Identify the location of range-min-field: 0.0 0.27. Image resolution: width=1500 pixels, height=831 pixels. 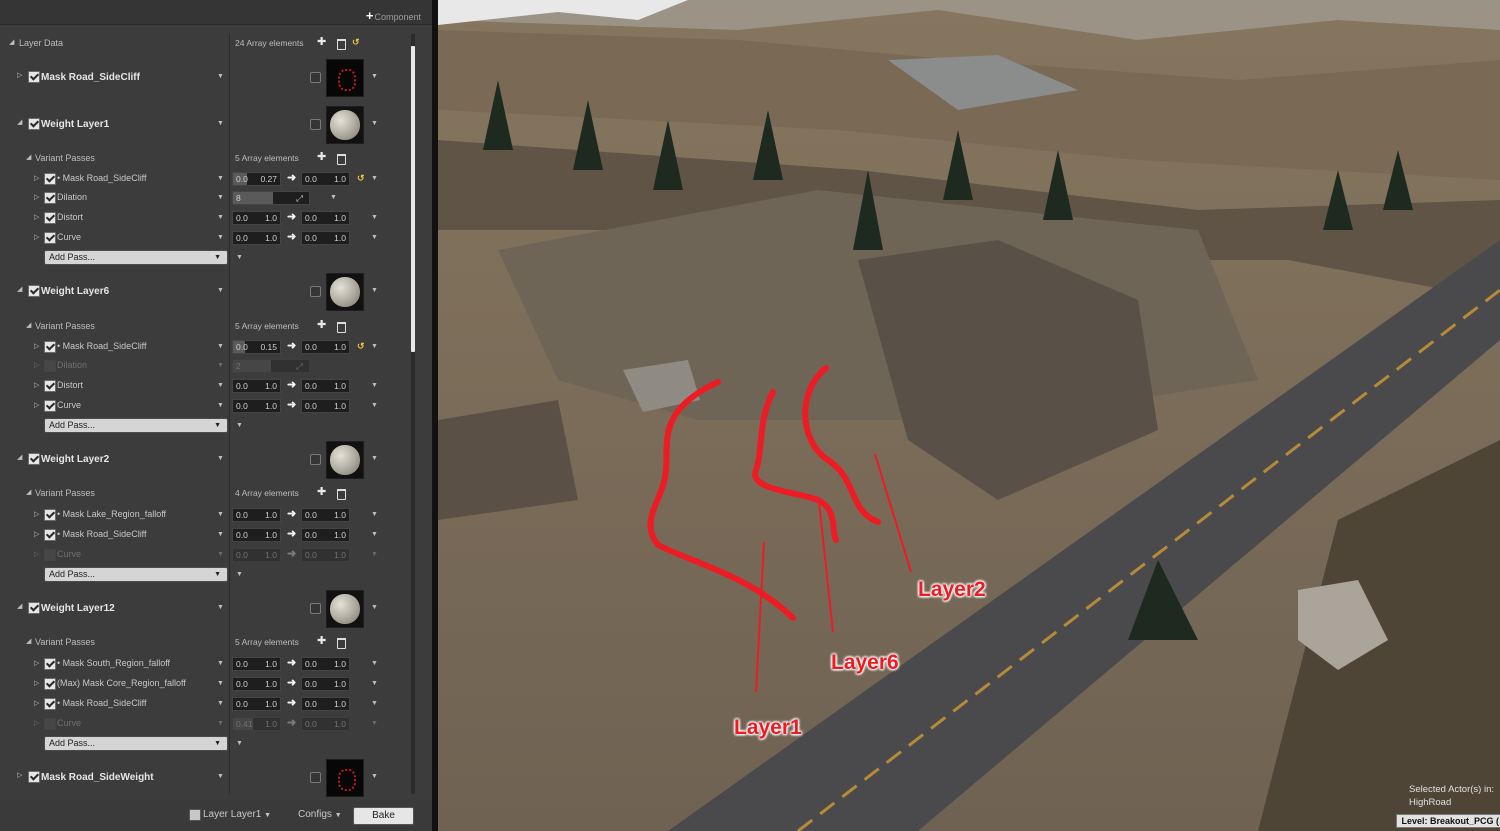
(256, 179).